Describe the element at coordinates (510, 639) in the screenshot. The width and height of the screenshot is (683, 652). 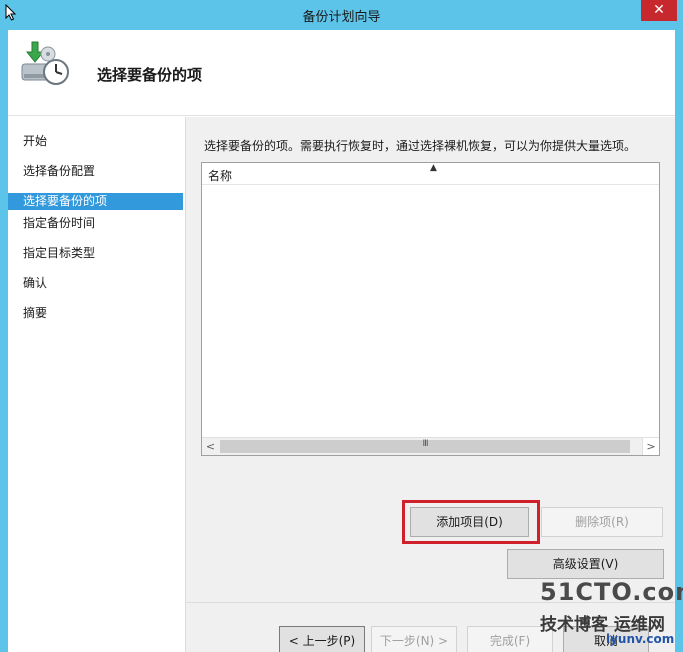
I see `finish-button: 完成(F)` at that location.